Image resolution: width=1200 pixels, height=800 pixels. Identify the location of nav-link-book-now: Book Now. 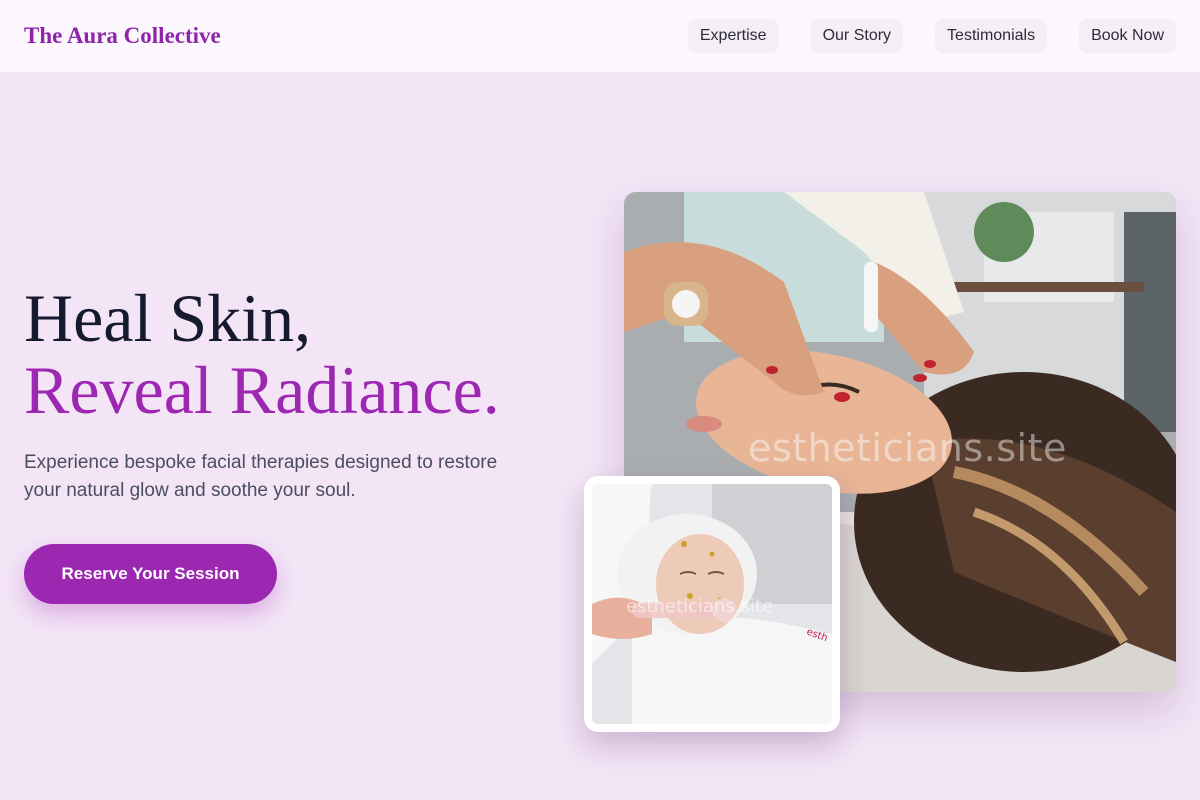
(1127, 36).